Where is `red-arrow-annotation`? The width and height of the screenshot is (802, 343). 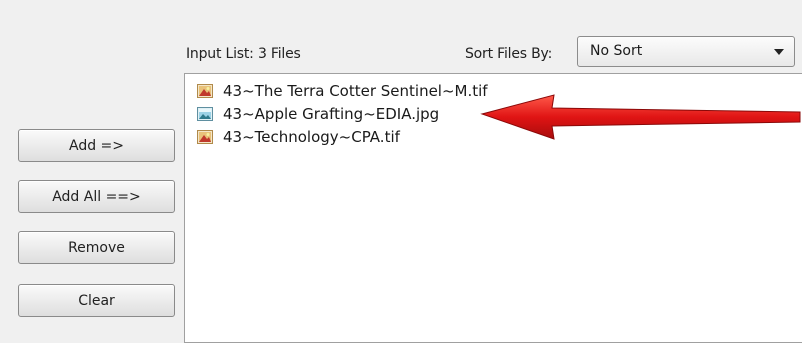 red-arrow-annotation is located at coordinates (640, 117).